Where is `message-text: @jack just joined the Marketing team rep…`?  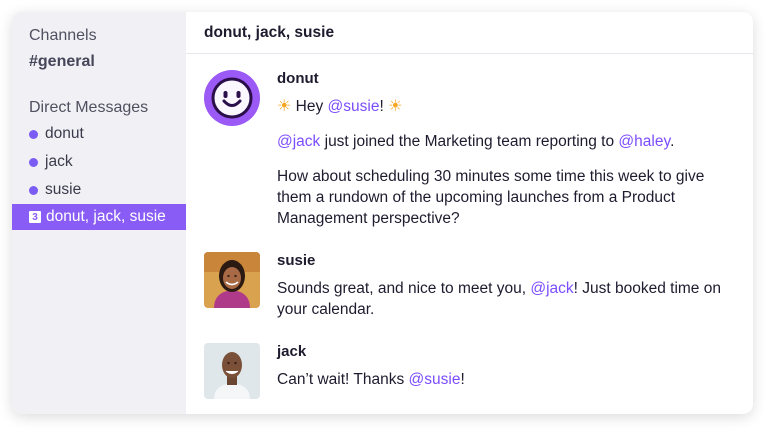 message-text: @jack just joined the Marketing team rep… is located at coordinates (505, 141).